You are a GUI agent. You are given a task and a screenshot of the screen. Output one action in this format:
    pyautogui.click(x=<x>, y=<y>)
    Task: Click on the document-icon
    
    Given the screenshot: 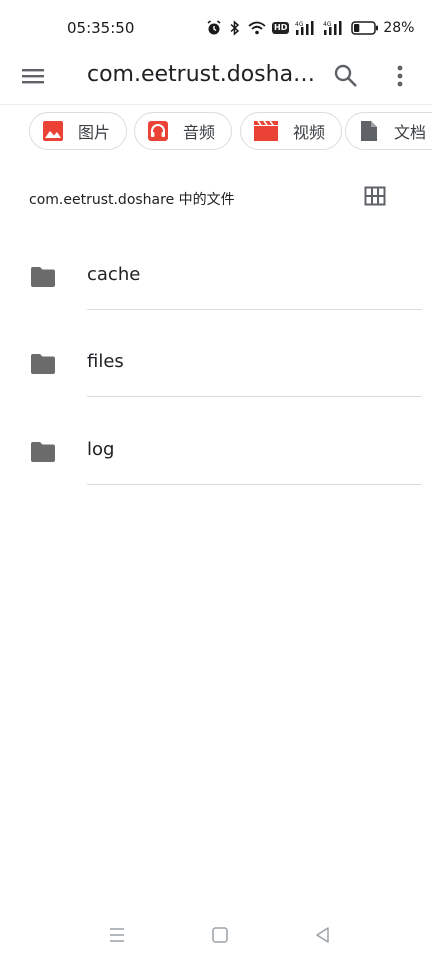 What is the action you would take?
    pyautogui.click(x=369, y=131)
    